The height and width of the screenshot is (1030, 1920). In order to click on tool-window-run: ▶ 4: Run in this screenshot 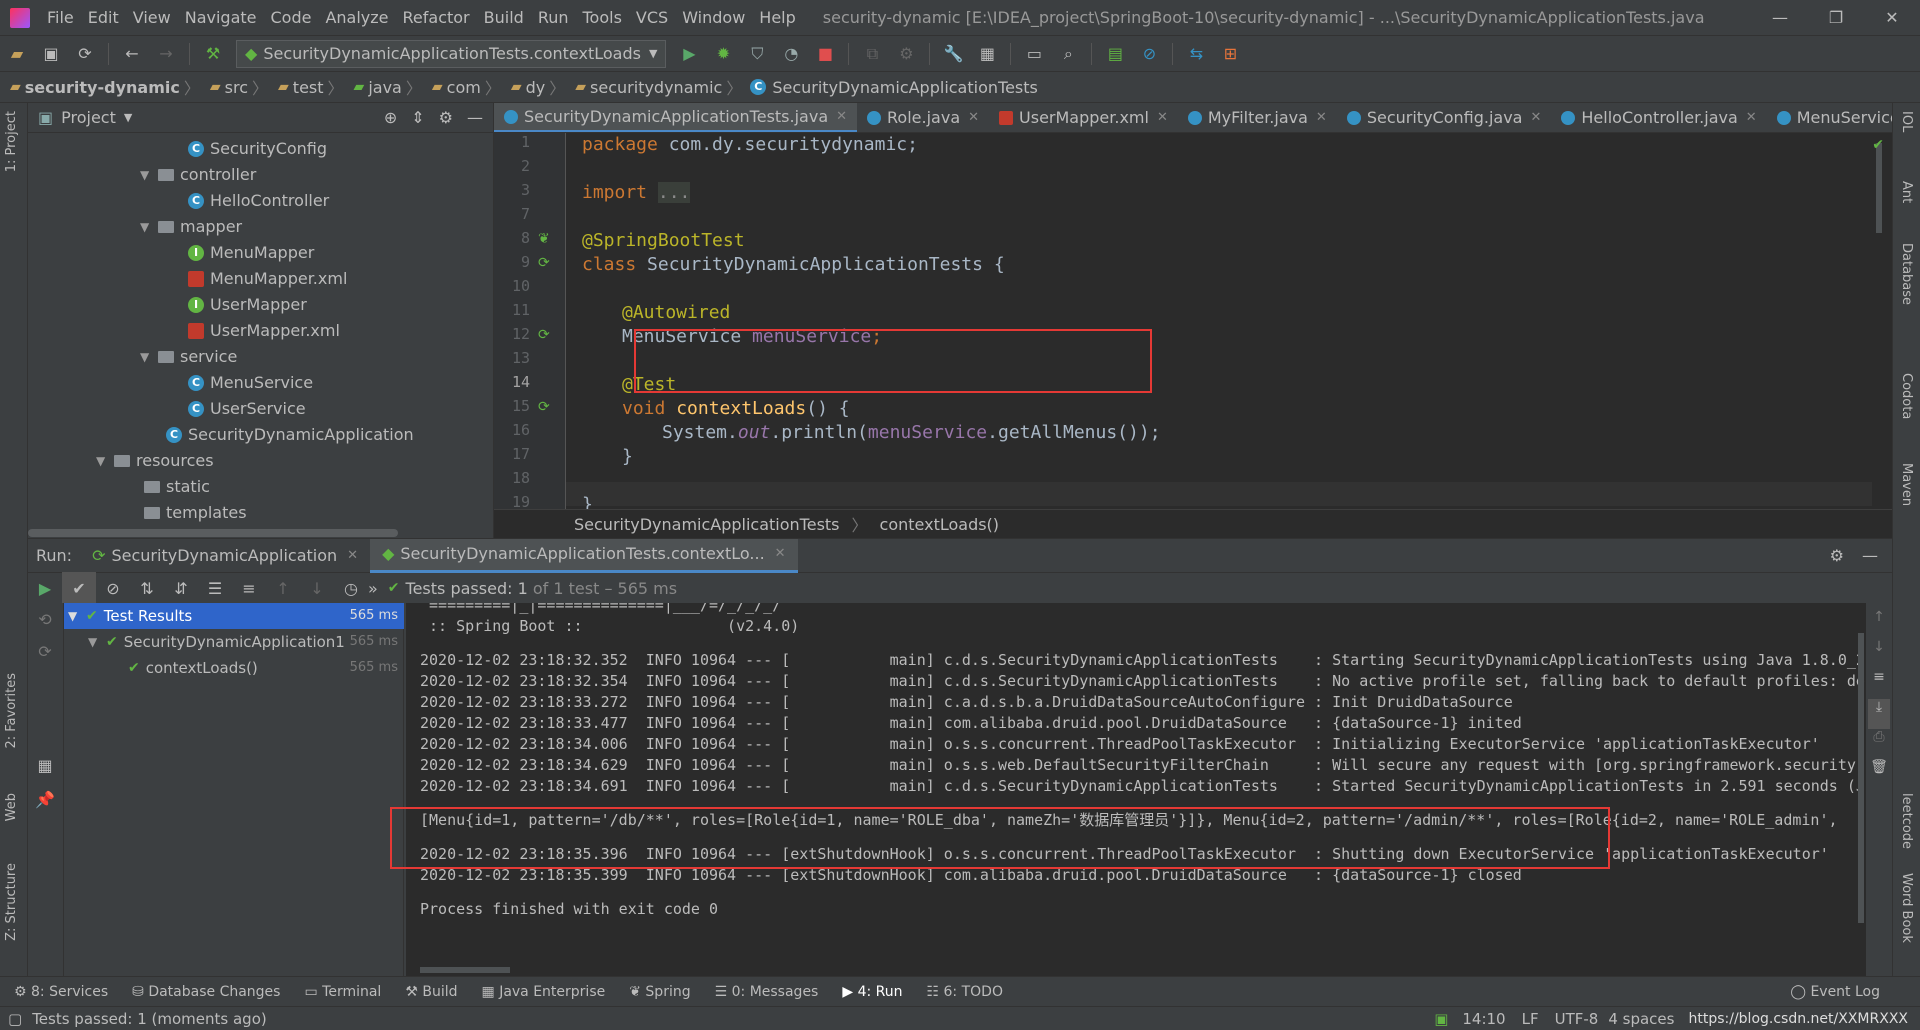, I will do `click(872, 992)`.